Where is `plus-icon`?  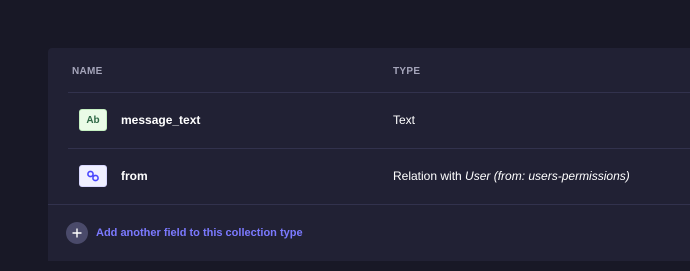
plus-icon is located at coordinates (77, 233).